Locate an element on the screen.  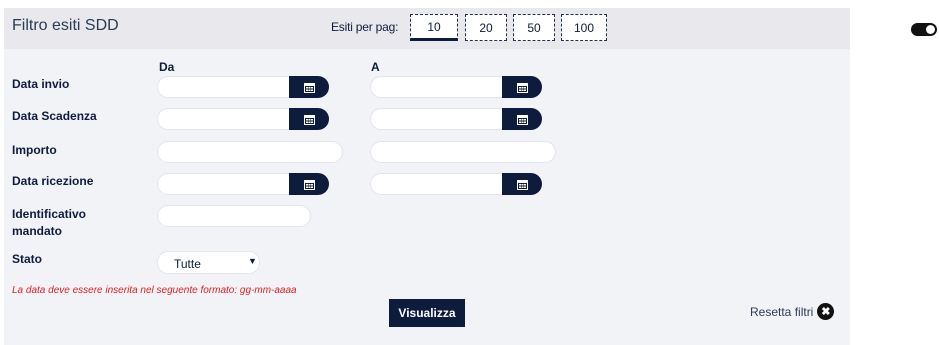
data-ricezione-from-calendar-button is located at coordinates (309, 184).